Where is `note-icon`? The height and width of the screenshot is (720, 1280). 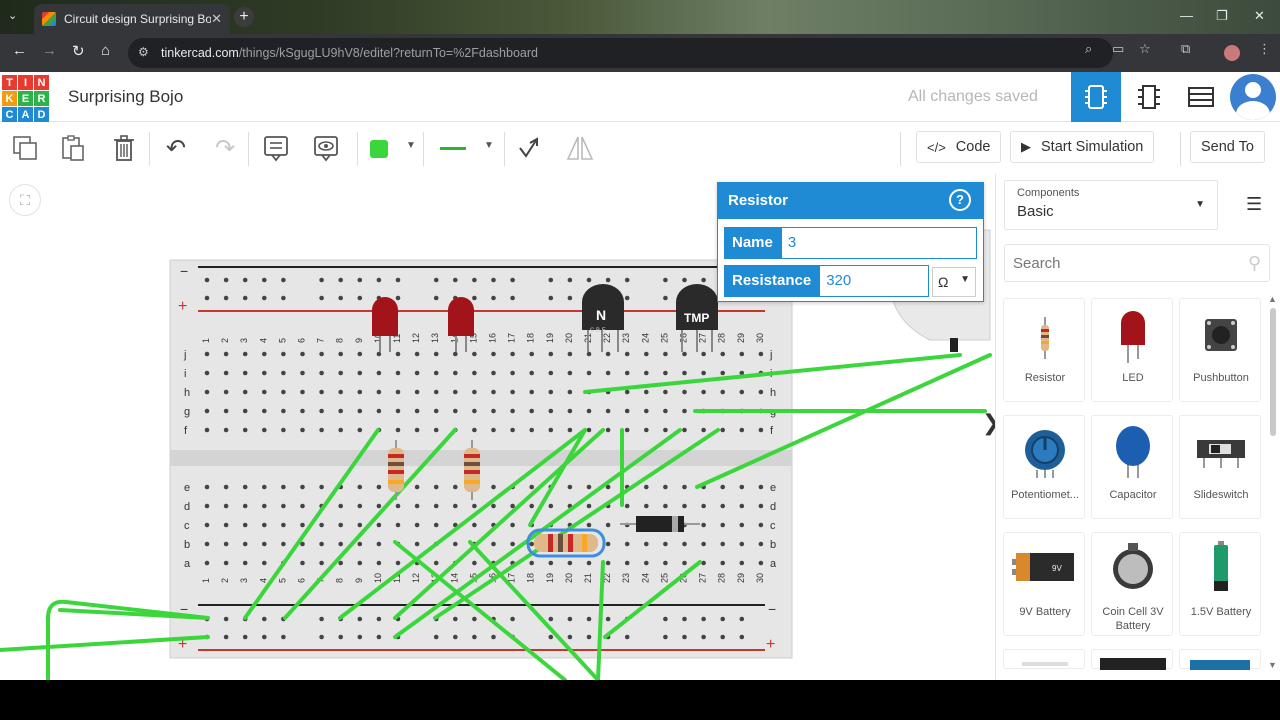
note-icon is located at coordinates (276, 149).